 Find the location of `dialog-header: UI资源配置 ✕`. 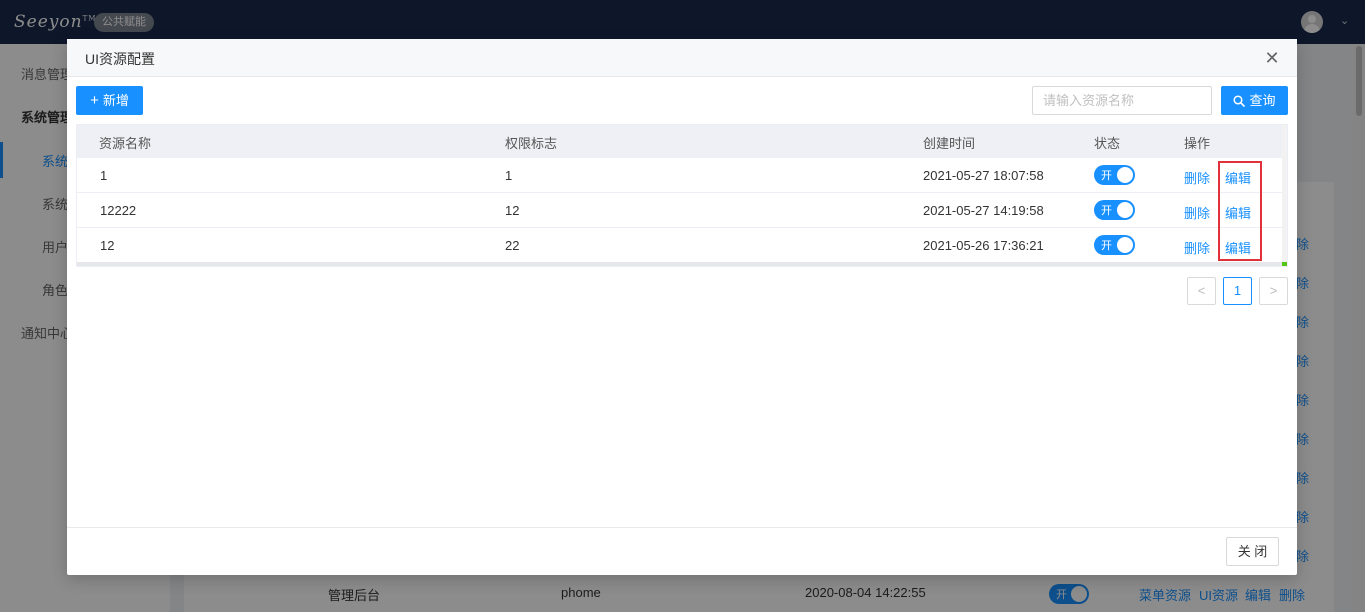

dialog-header: UI资源配置 ✕ is located at coordinates (682, 58).